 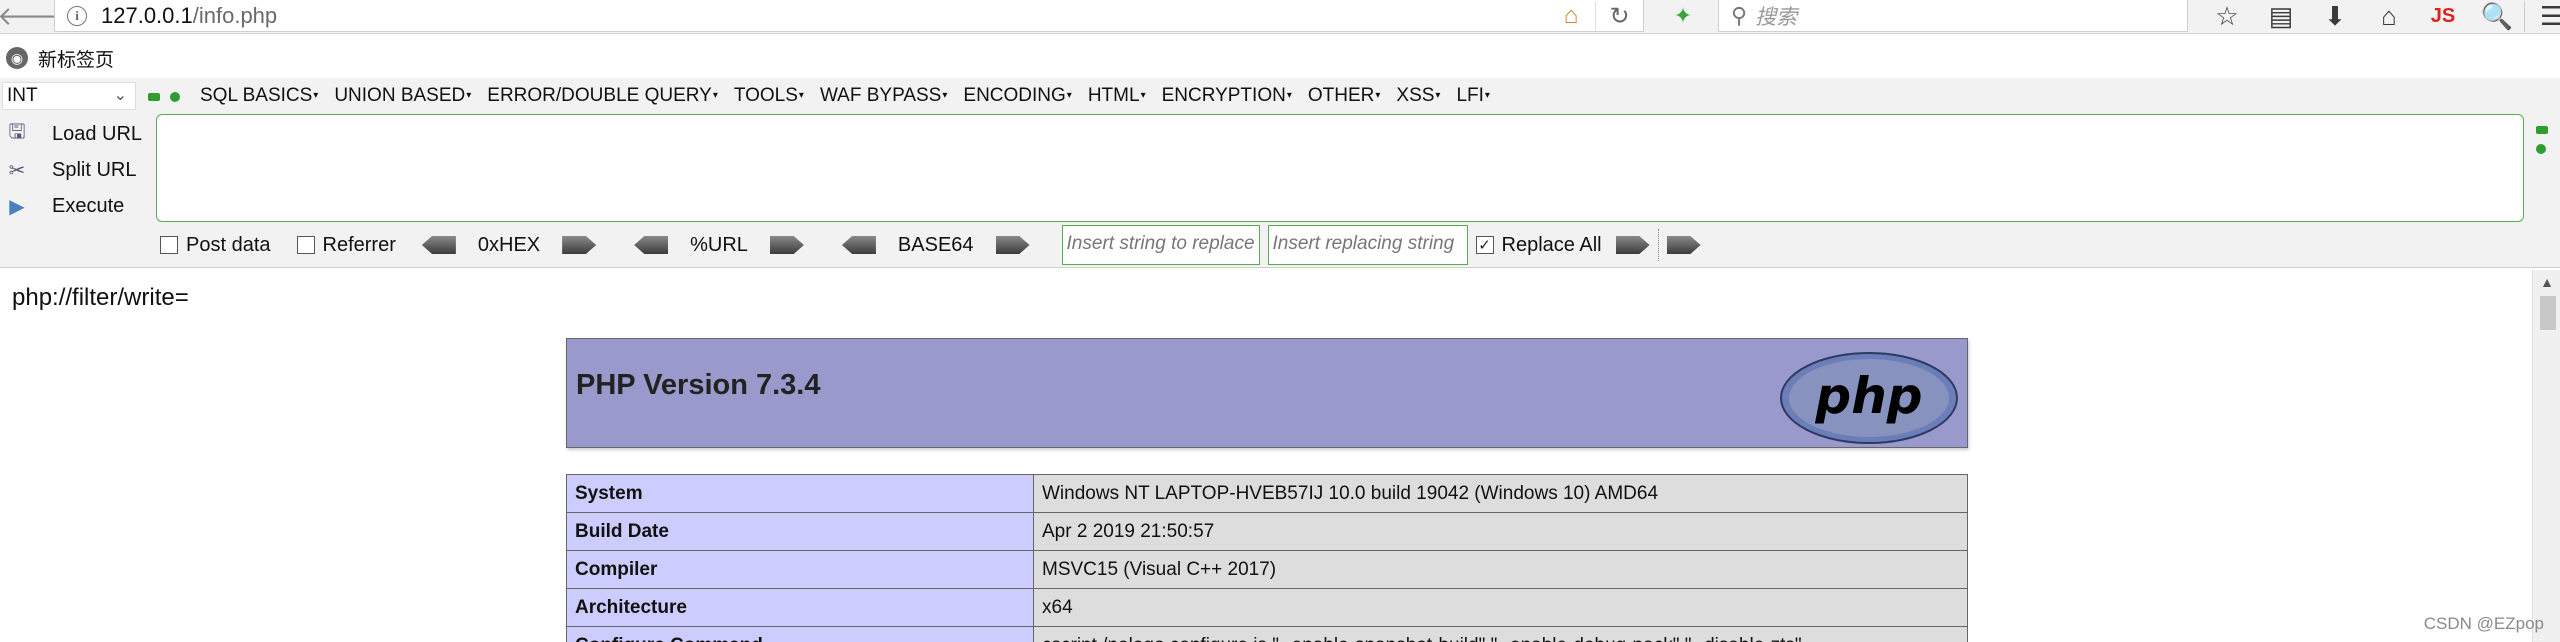 I want to click on load-url-label: Load URL, so click(x=97, y=133).